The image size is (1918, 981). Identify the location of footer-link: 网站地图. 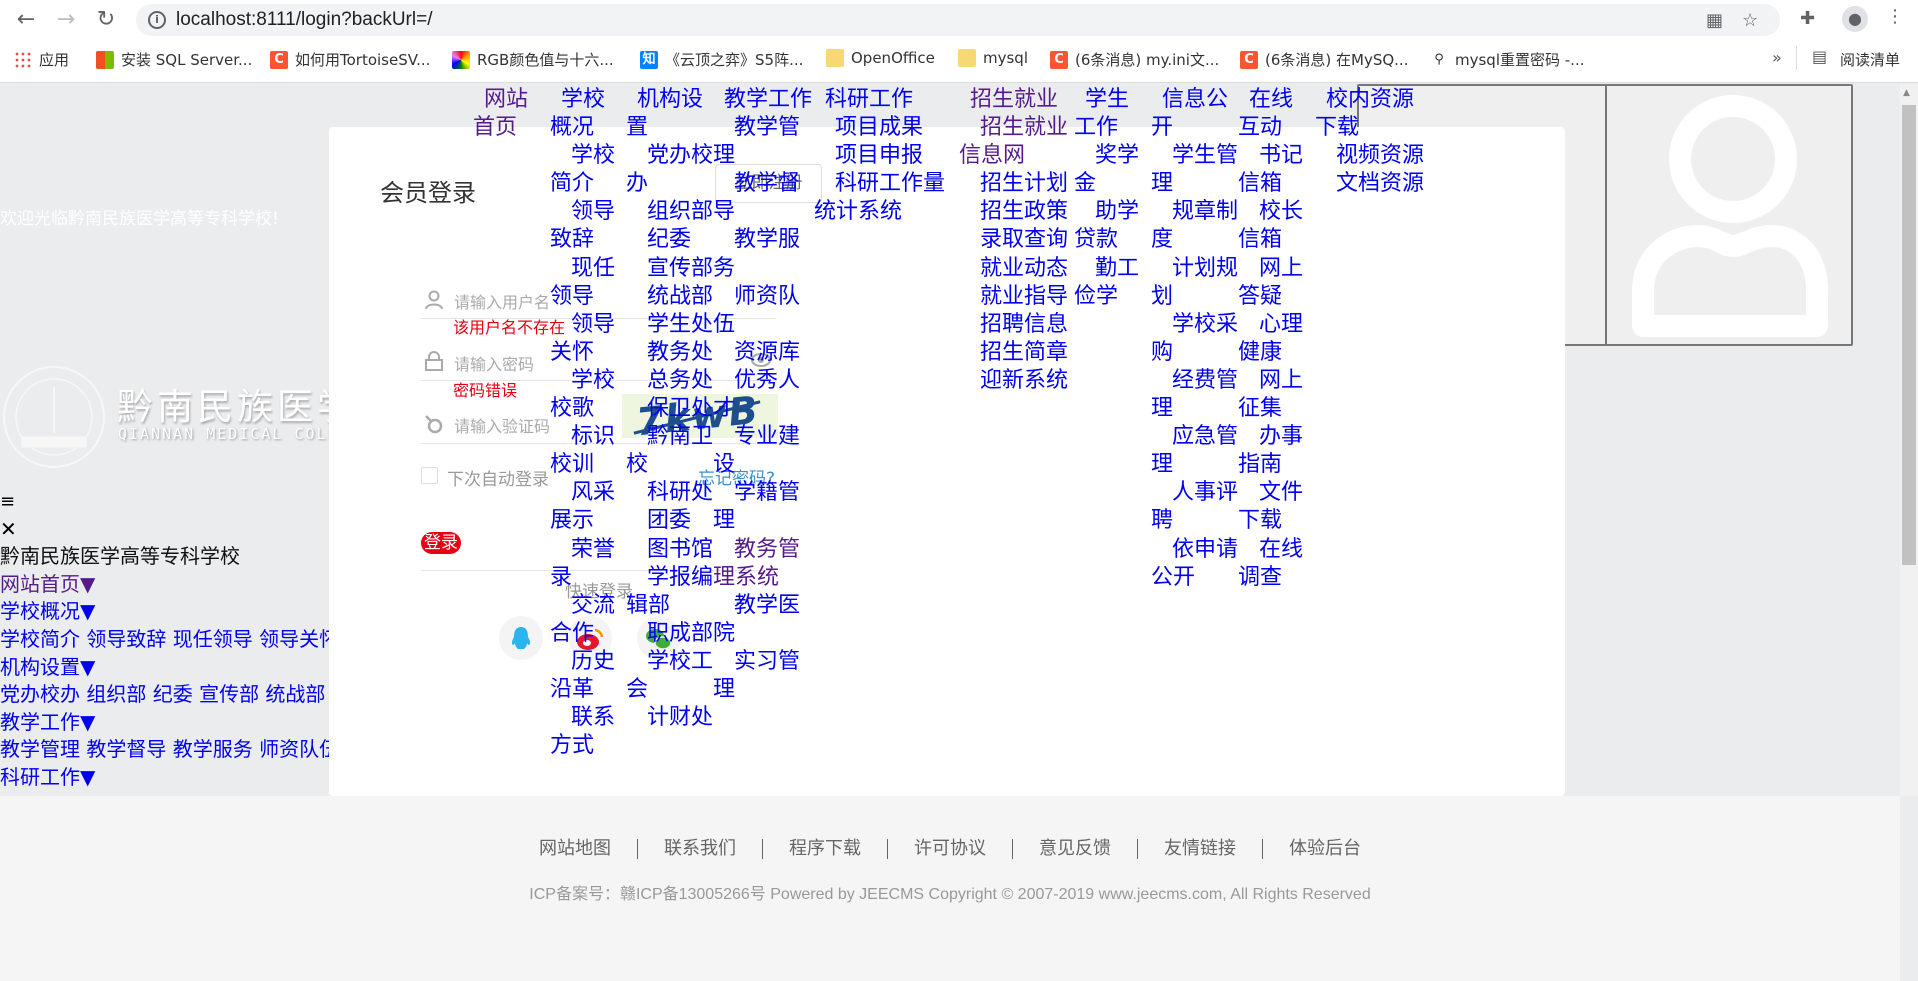
(575, 848).